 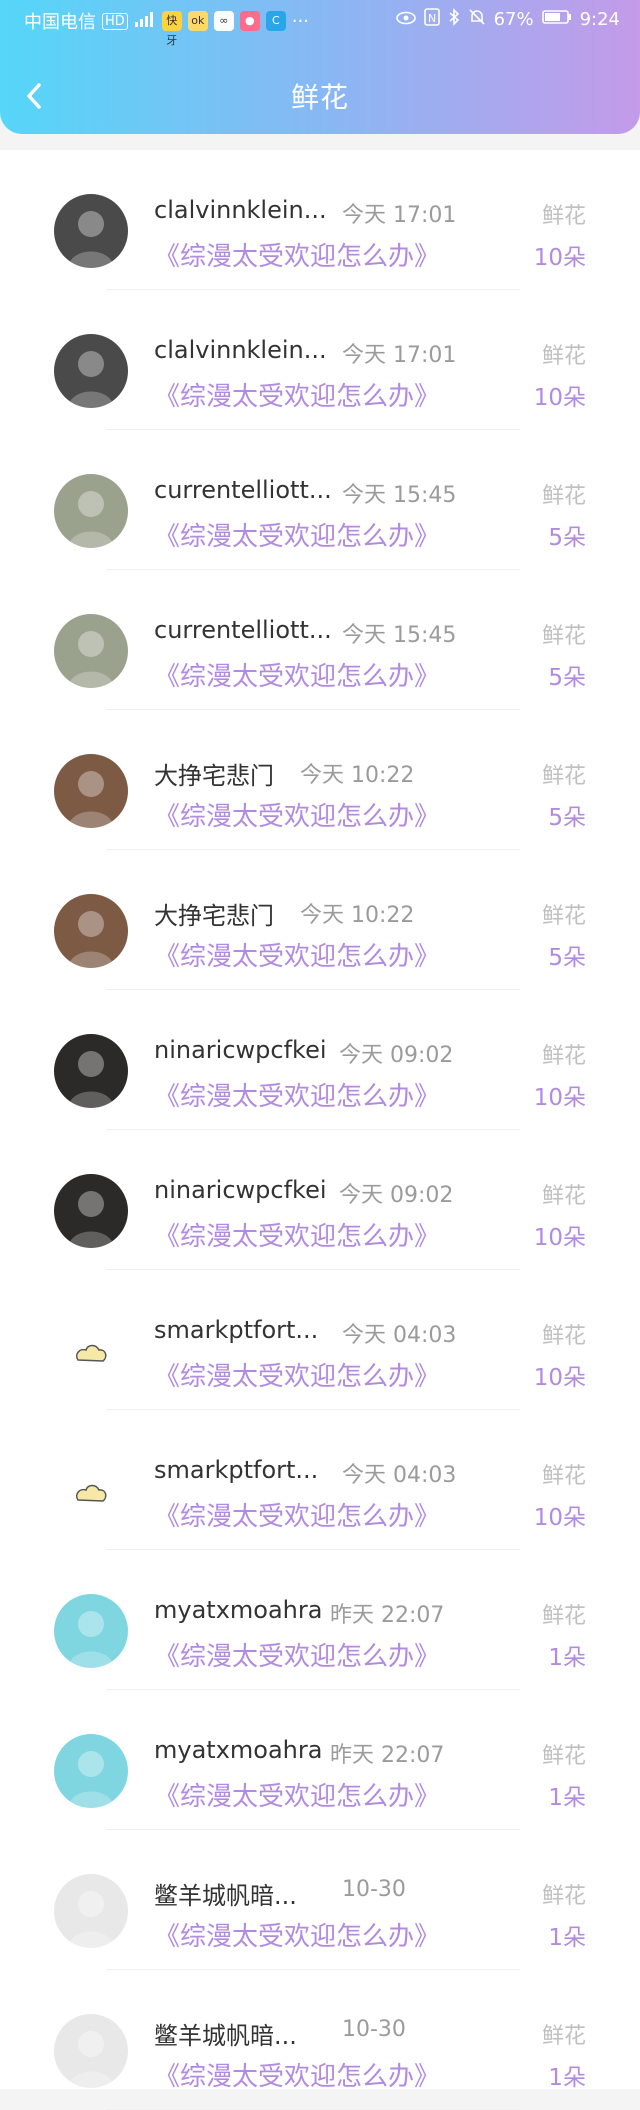 I want to click on app-notification-icon: ∞, so click(x=223, y=21).